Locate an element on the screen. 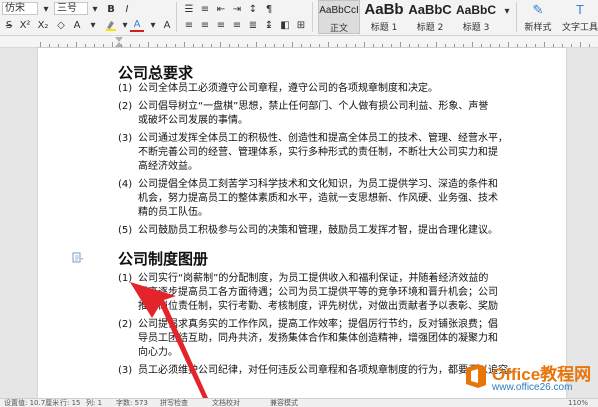 The height and width of the screenshot is (407, 598). status-set-value: 设置值: 10.7厘米 is located at coordinates (32, 403).